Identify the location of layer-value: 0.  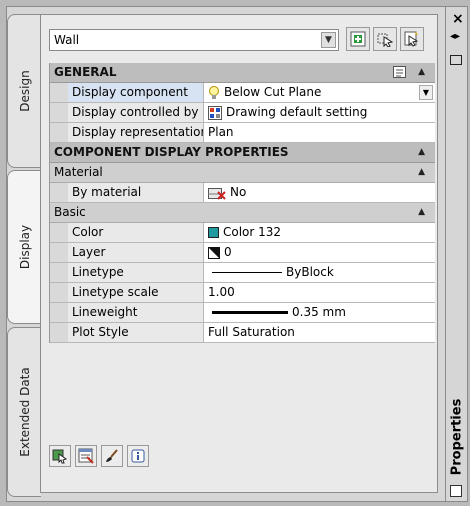
(228, 252).